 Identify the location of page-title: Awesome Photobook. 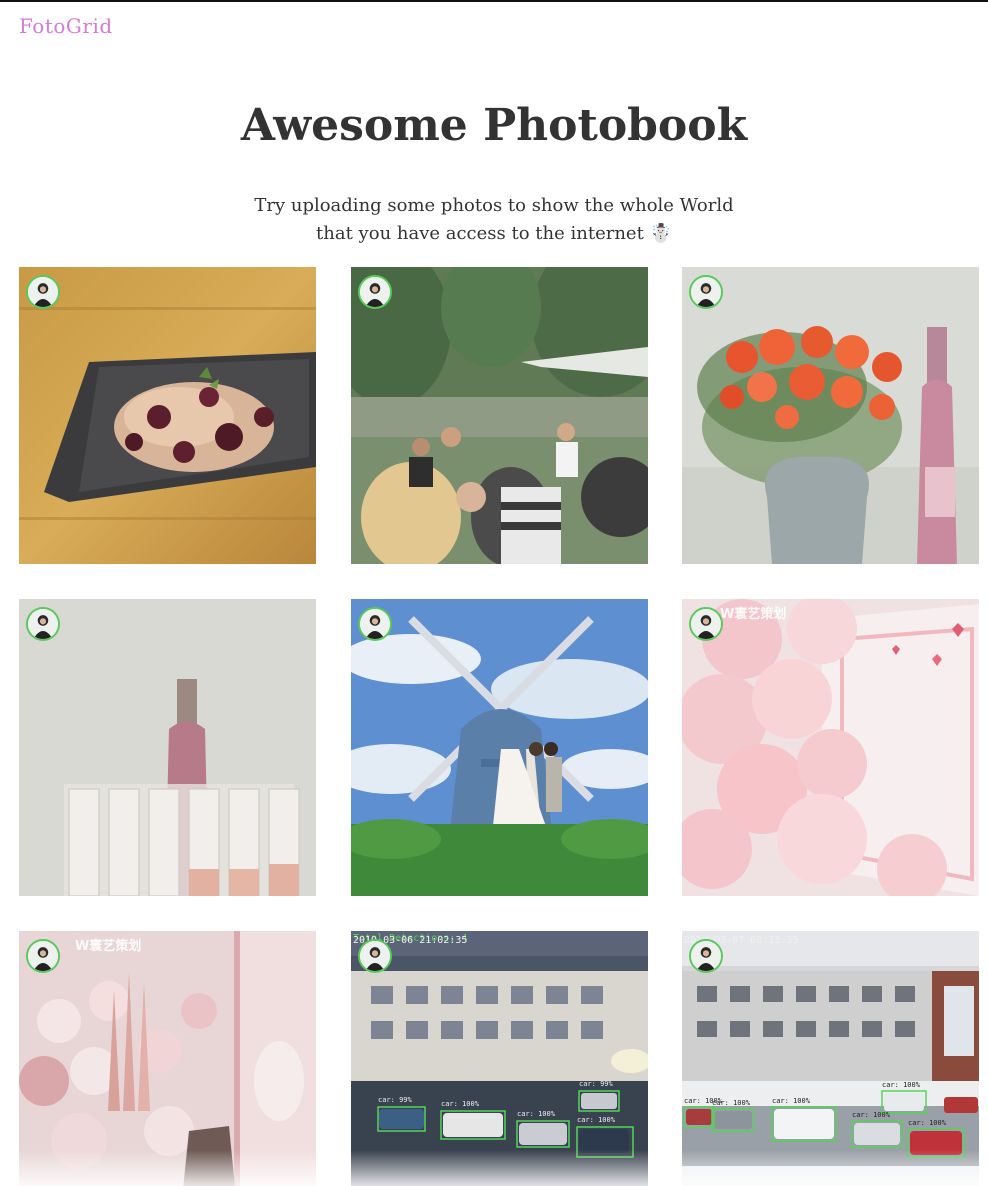
(494, 125).